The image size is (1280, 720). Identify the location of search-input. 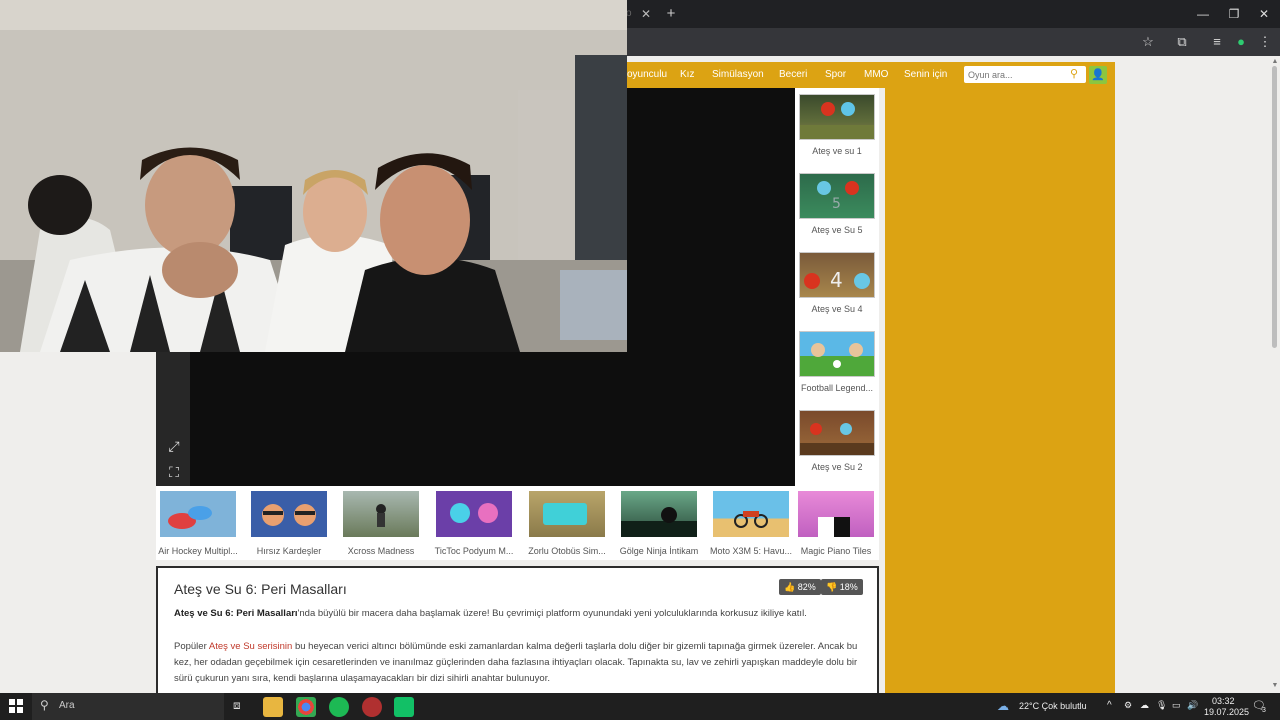
(1018, 74).